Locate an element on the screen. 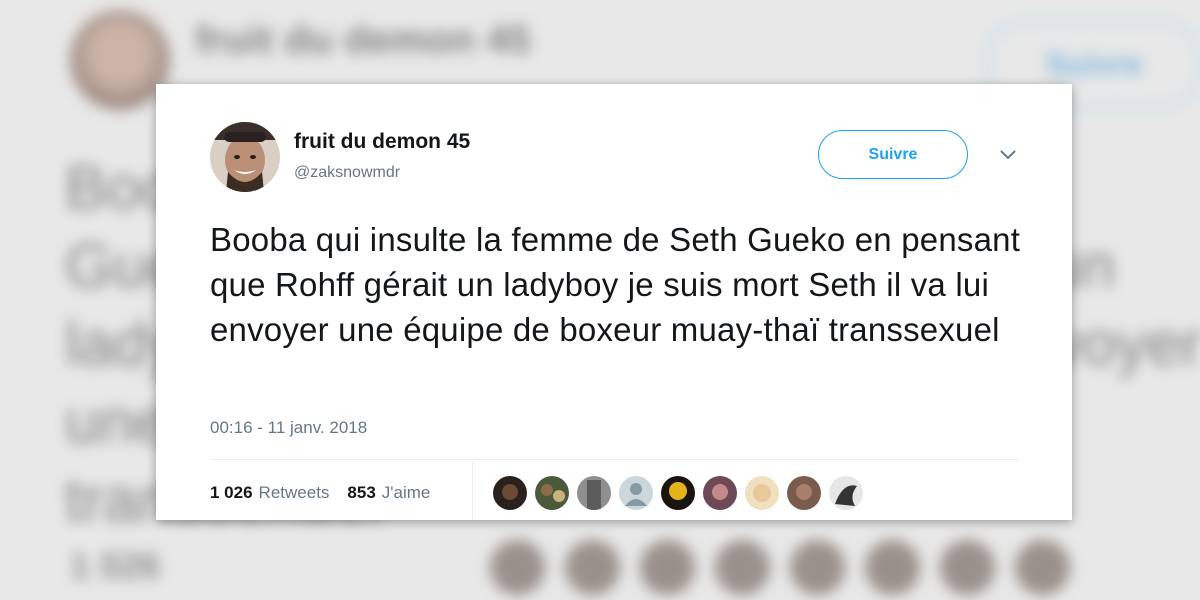 Image resolution: width=1200 pixels, height=600 pixels. liker-avatar-pink is located at coordinates (720, 493).